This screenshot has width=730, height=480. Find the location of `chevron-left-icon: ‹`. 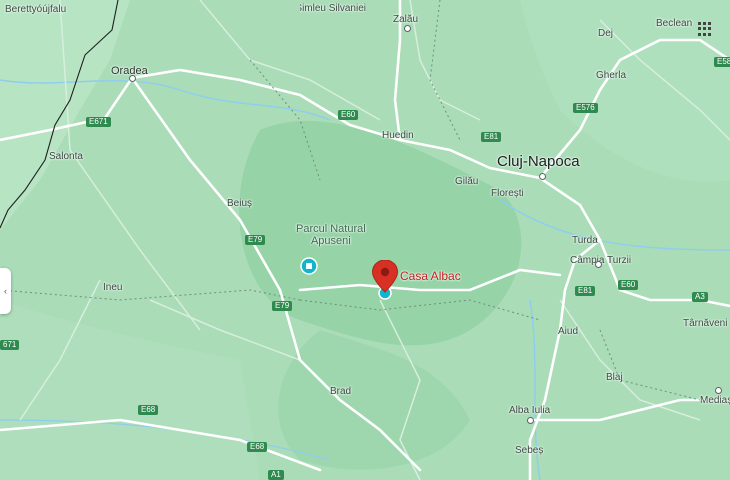

chevron-left-icon: ‹ is located at coordinates (5, 291).